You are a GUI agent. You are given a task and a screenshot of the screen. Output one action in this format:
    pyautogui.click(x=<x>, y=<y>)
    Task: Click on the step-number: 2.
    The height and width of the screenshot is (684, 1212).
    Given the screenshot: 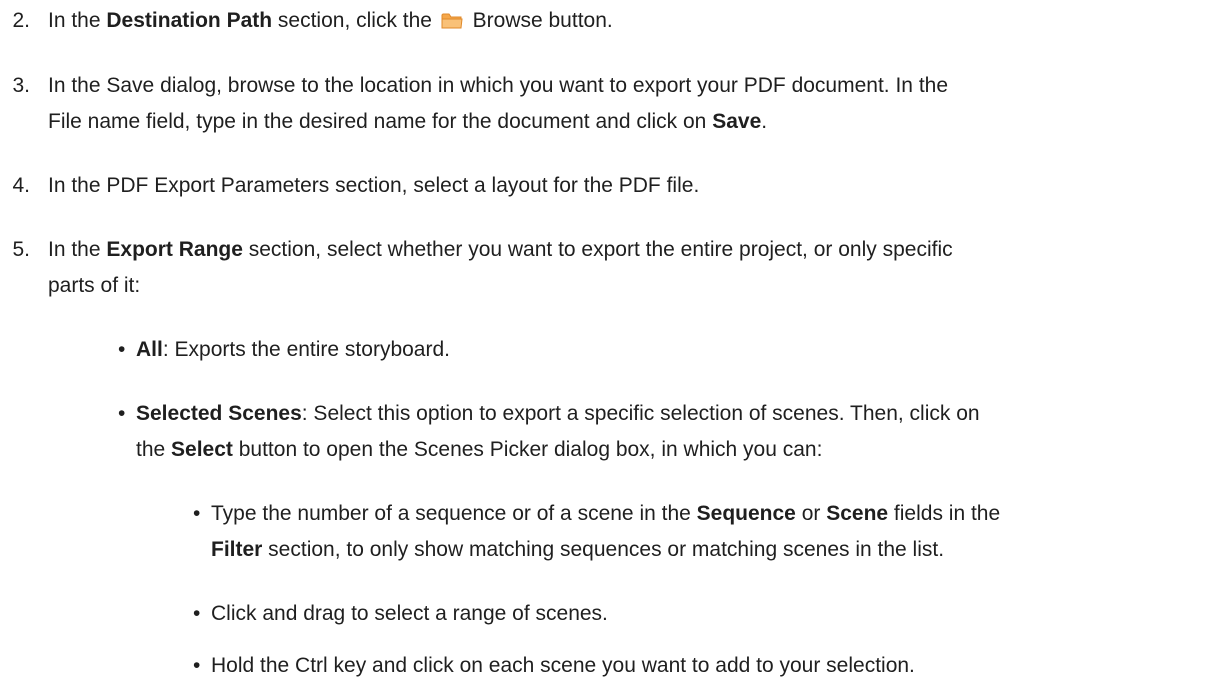 What is the action you would take?
    pyautogui.click(x=21, y=20)
    